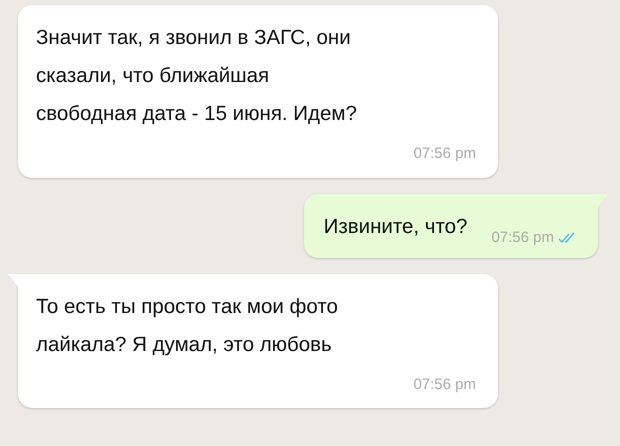  What do you see at coordinates (197, 76) in the screenshot?
I see `message-text: Значит так, я звонил в ЗАГС, они сказали, что ближайшая свободная дата - 15 июня. Идем?` at bounding box center [197, 76].